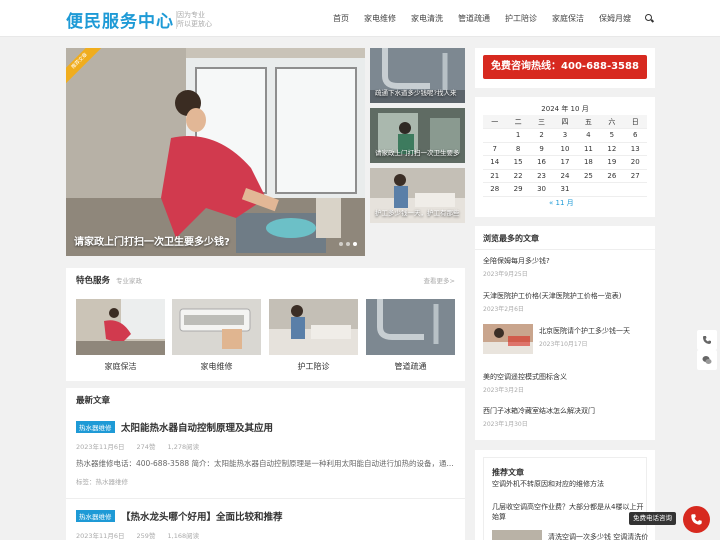 Image resolution: width=720 pixels, height=540 pixels. What do you see at coordinates (495, 122) in the screenshot?
I see `weekday: 一` at bounding box center [495, 122].